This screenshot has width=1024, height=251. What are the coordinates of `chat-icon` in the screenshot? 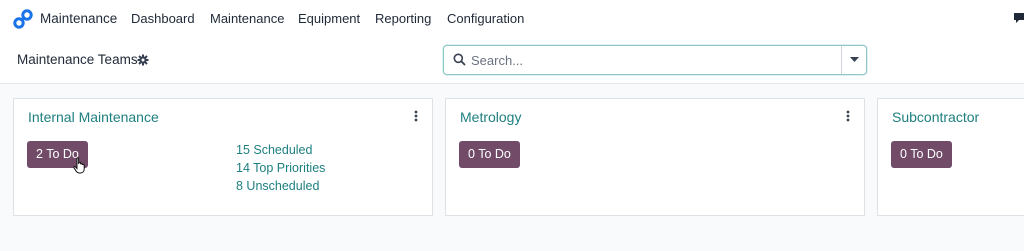 It's located at (1018, 18).